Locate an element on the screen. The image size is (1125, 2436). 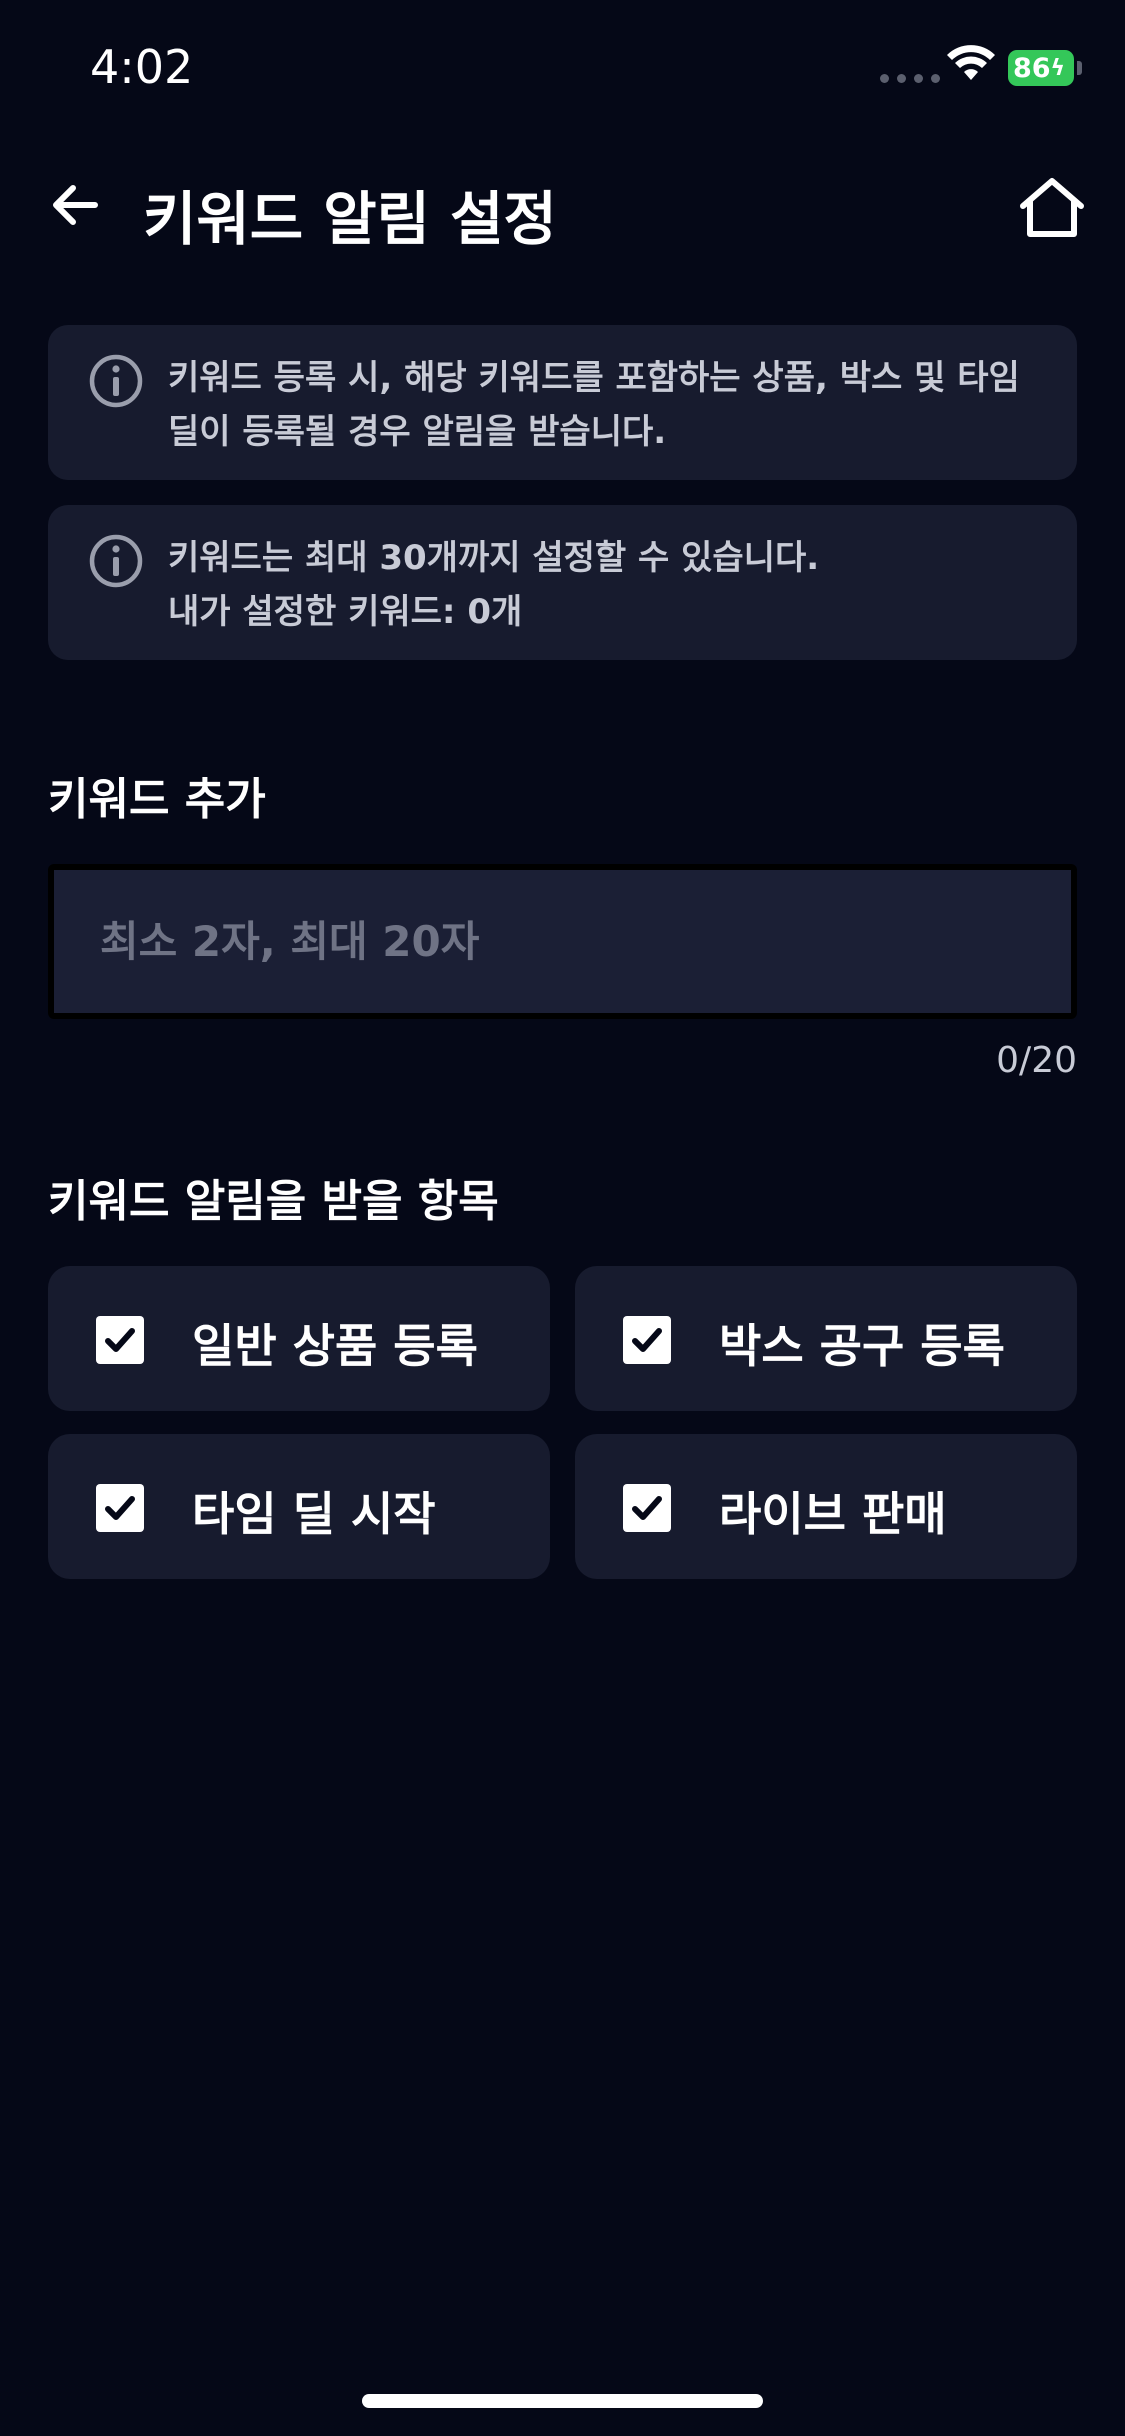
battery-icon: 86 ϟ is located at coordinates (1041, 68).